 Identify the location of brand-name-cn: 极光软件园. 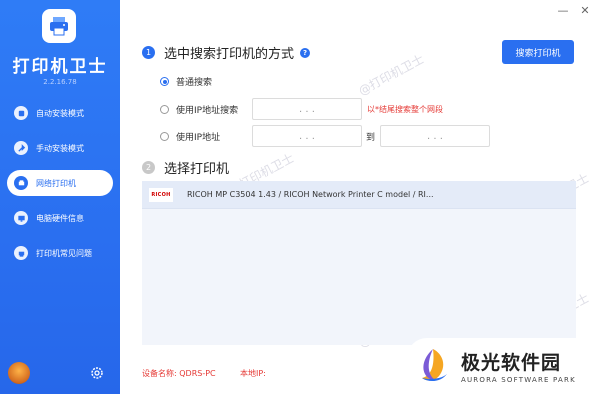
(511, 363).